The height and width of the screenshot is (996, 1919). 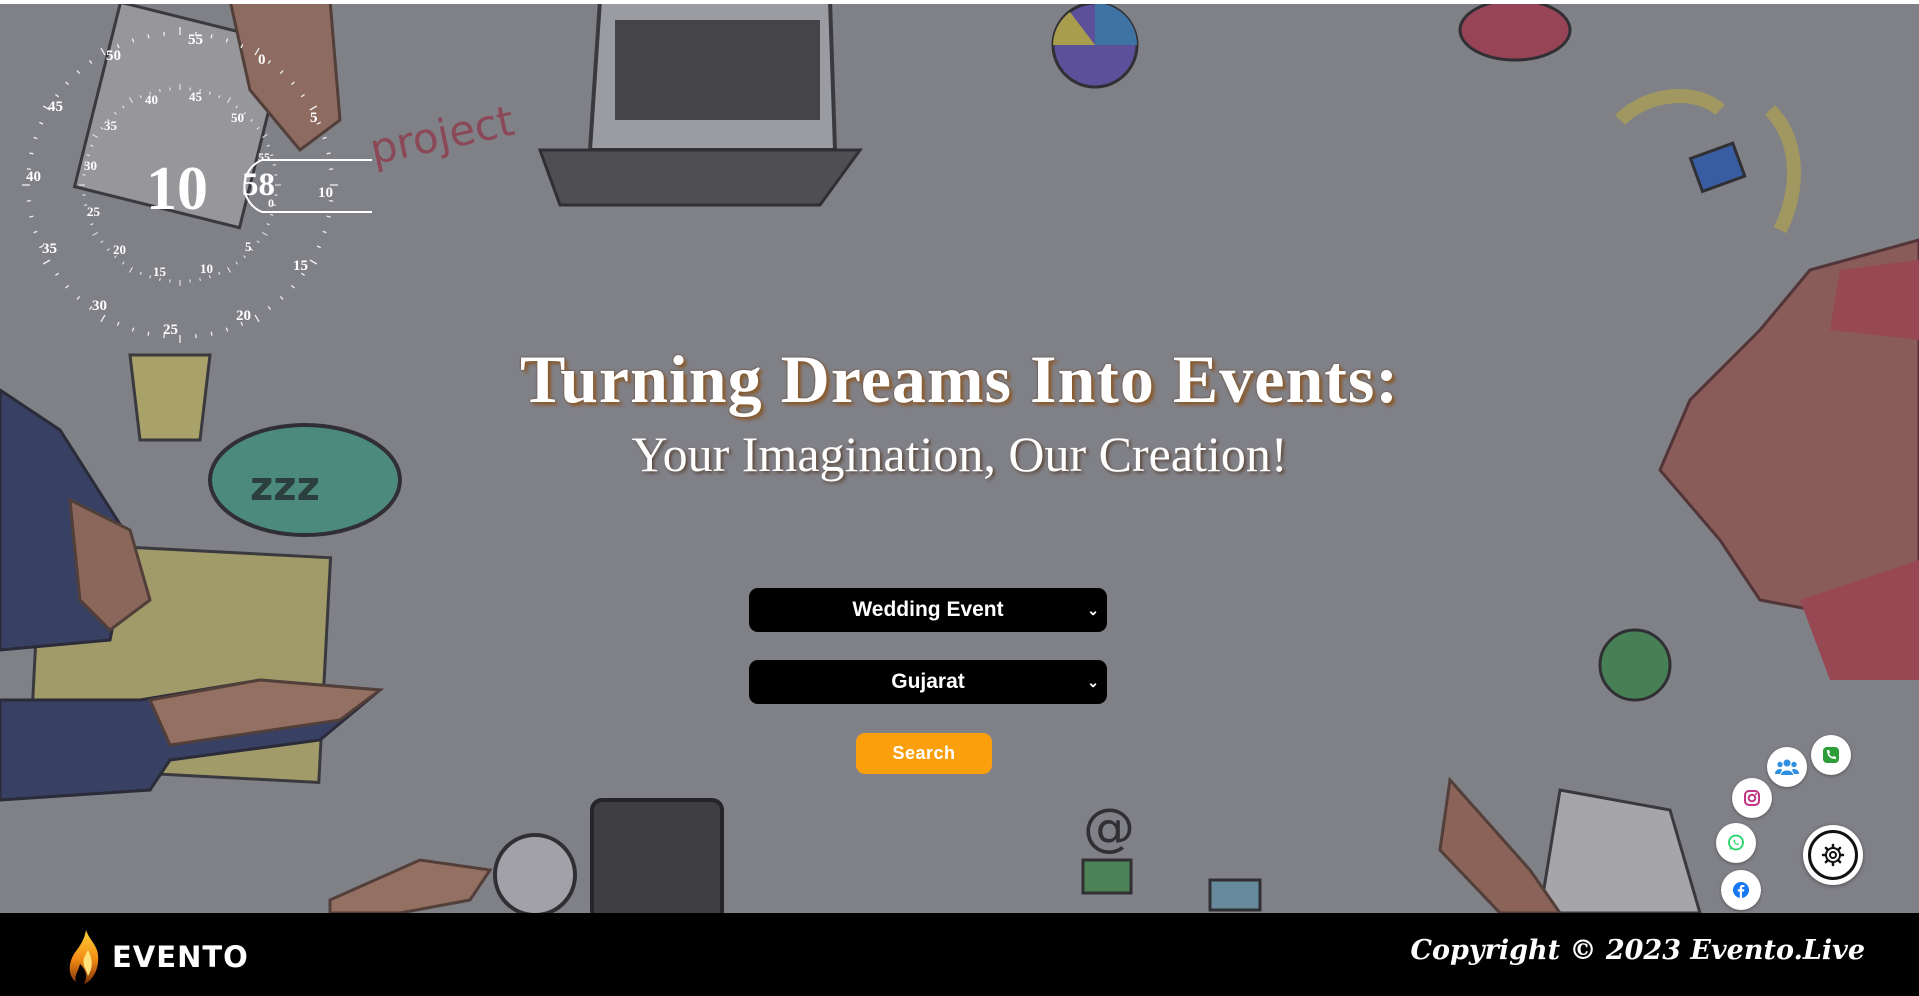 I want to click on instagram-button, so click(x=1752, y=798).